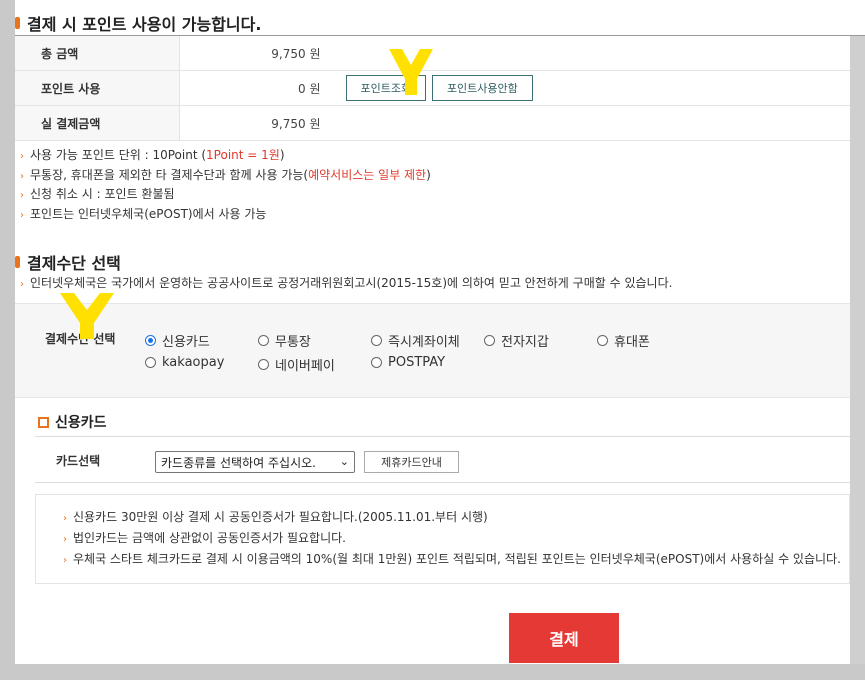  Describe the element at coordinates (78, 461) in the screenshot. I see `card-select-label: 카드선택` at that location.